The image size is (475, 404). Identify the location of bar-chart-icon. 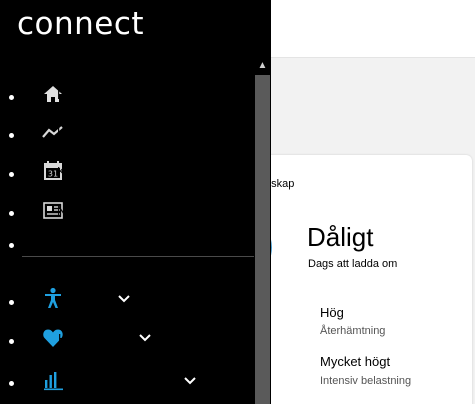
(53, 381).